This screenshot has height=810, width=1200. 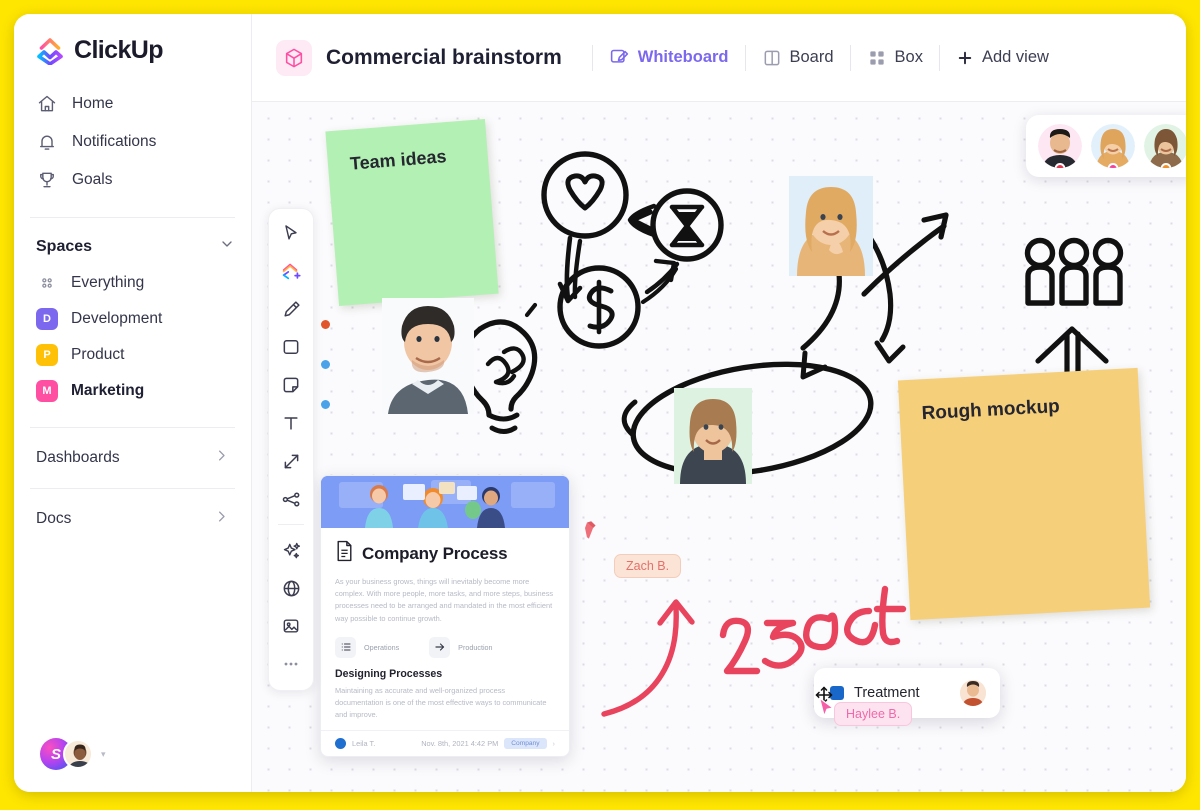 I want to click on grid-dots-icon, so click(x=47, y=283).